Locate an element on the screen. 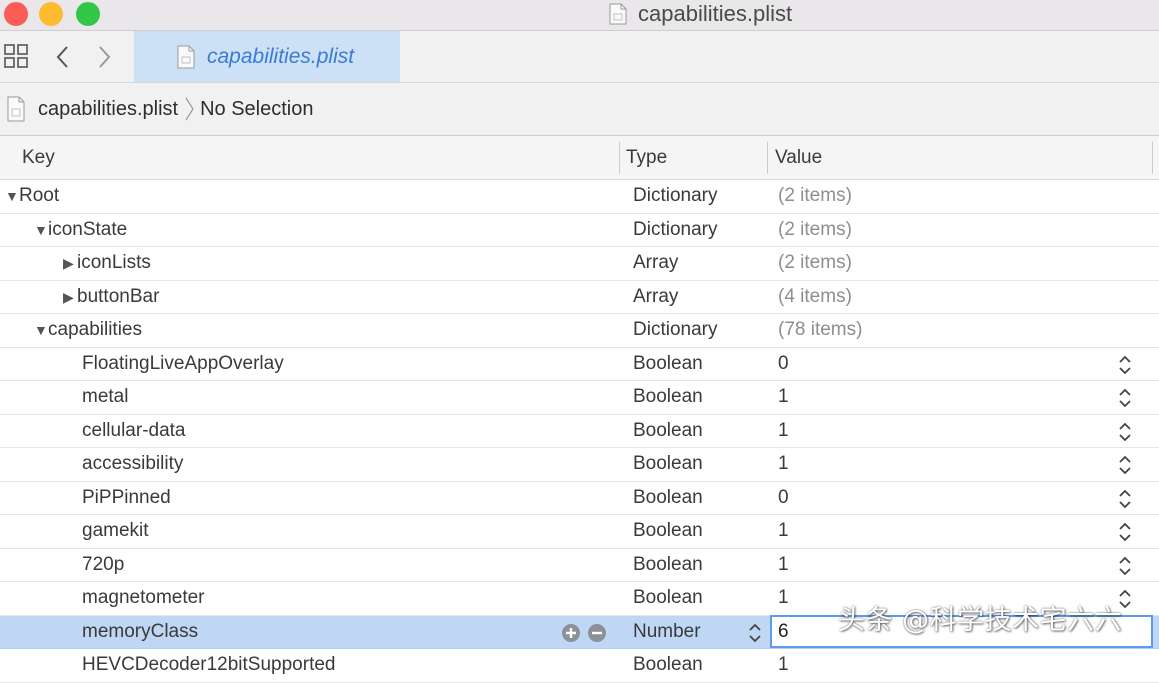 The height and width of the screenshot is (683, 1159). table-row: ▼iconState Dictionary (2 items) is located at coordinates (579, 230).